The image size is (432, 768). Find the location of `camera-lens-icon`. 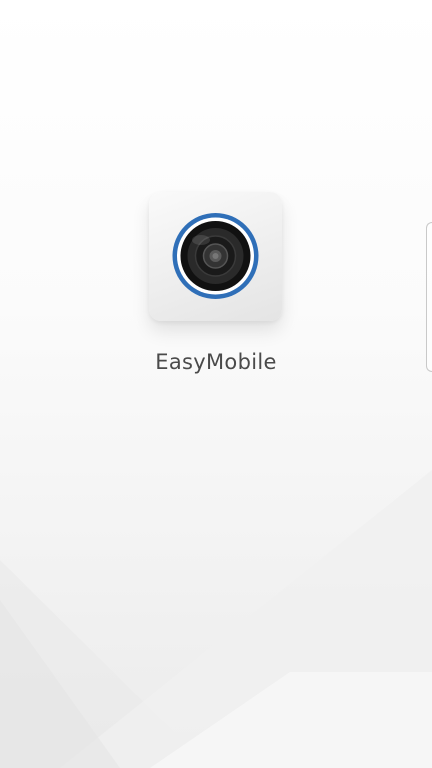

camera-lens-icon is located at coordinates (215, 256).